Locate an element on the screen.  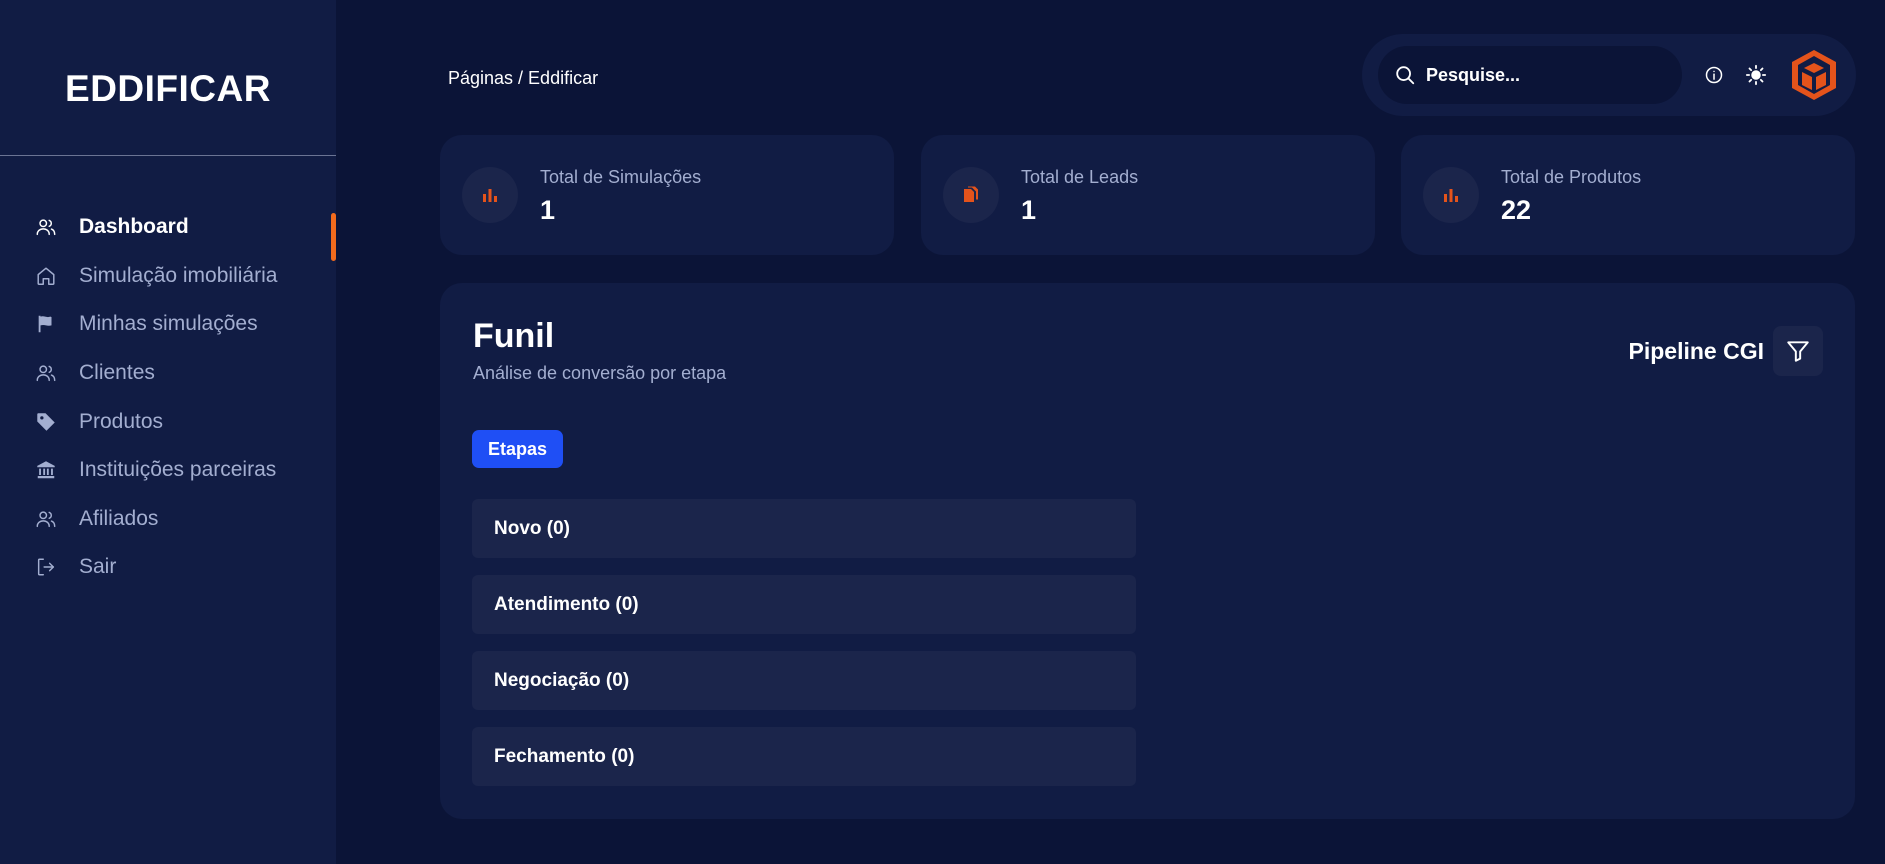
breadcrumb: Páginas / Eddificar is located at coordinates (523, 78).